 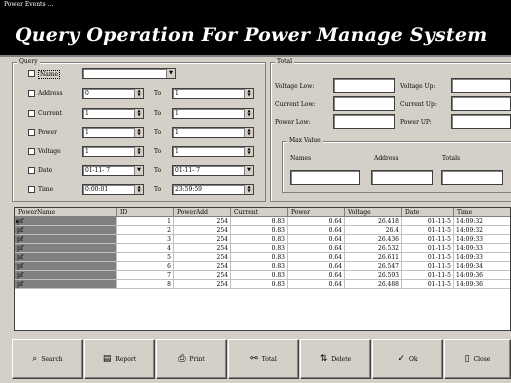 What do you see at coordinates (301, 158) in the screenshot?
I see `names-label: Names` at bounding box center [301, 158].